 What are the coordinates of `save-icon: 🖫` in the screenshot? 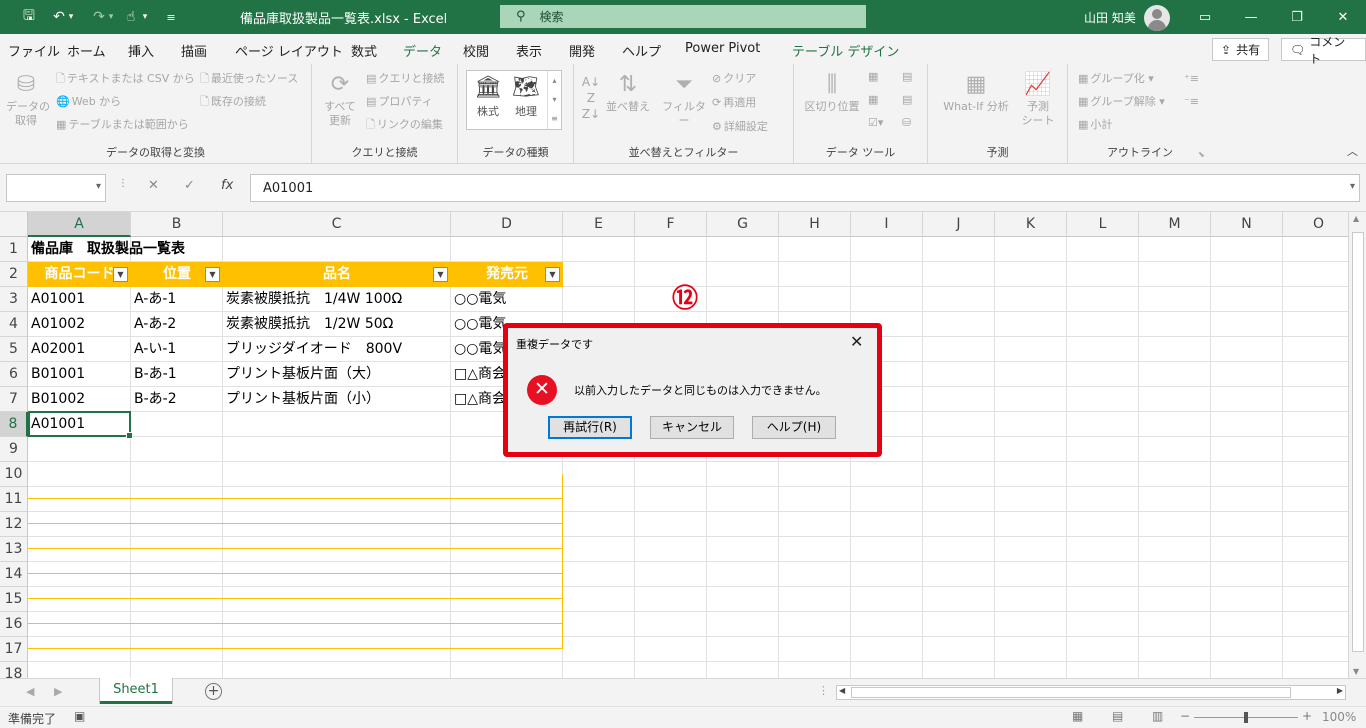 It's located at (29, 17).